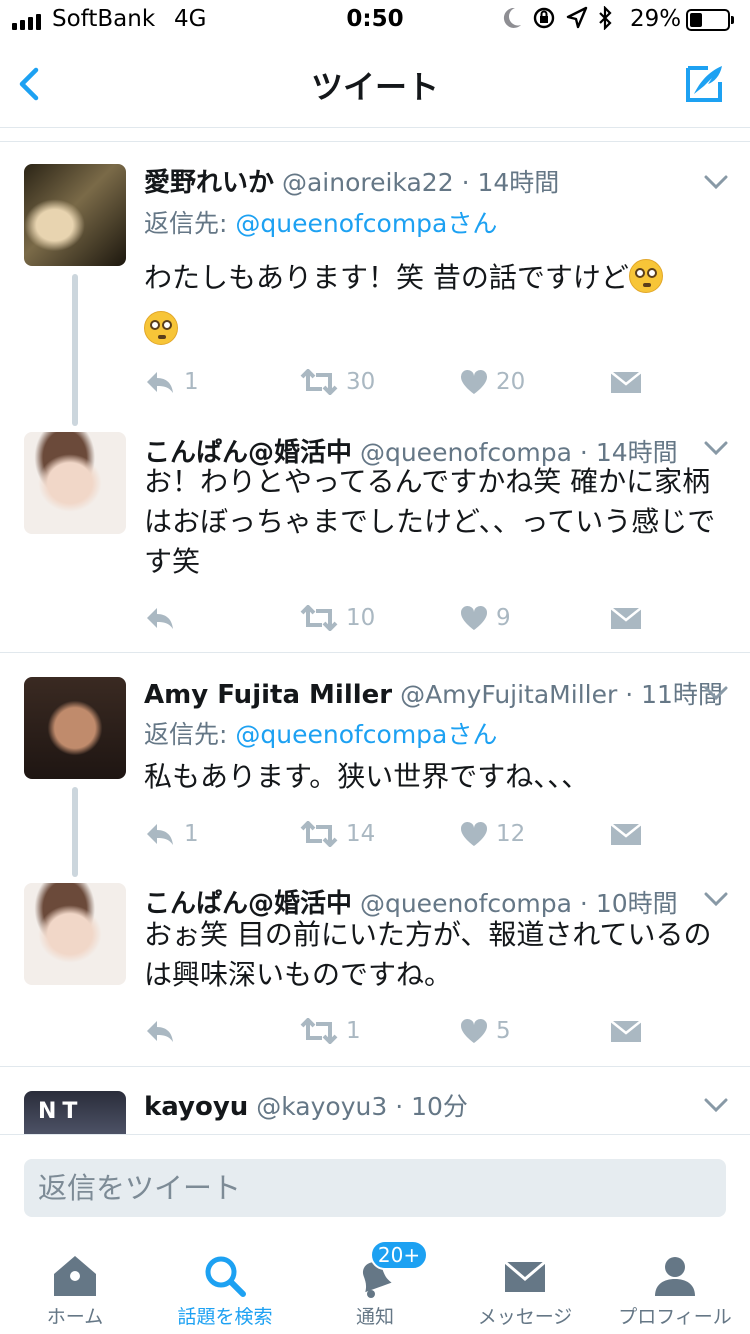  I want to click on search-icon, so click(225, 1276).